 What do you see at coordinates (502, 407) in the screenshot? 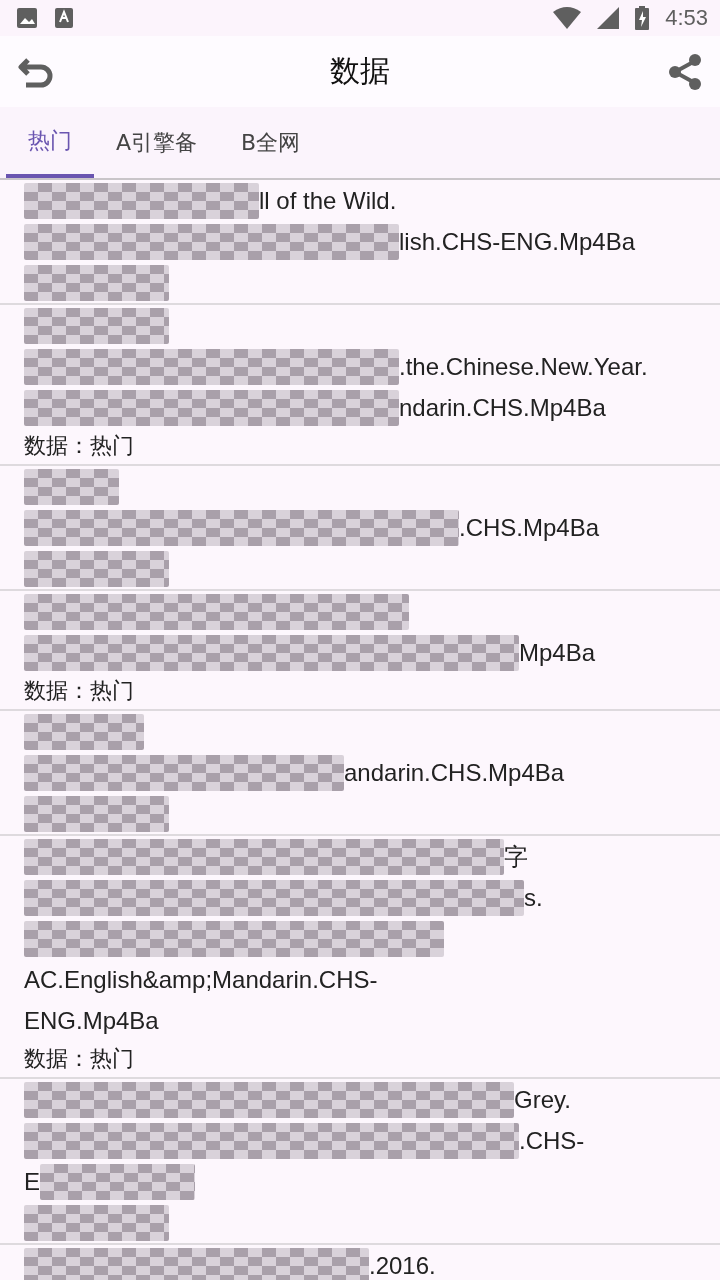
I see `result-text: ndarin.CHS.Mp4Ba` at bounding box center [502, 407].